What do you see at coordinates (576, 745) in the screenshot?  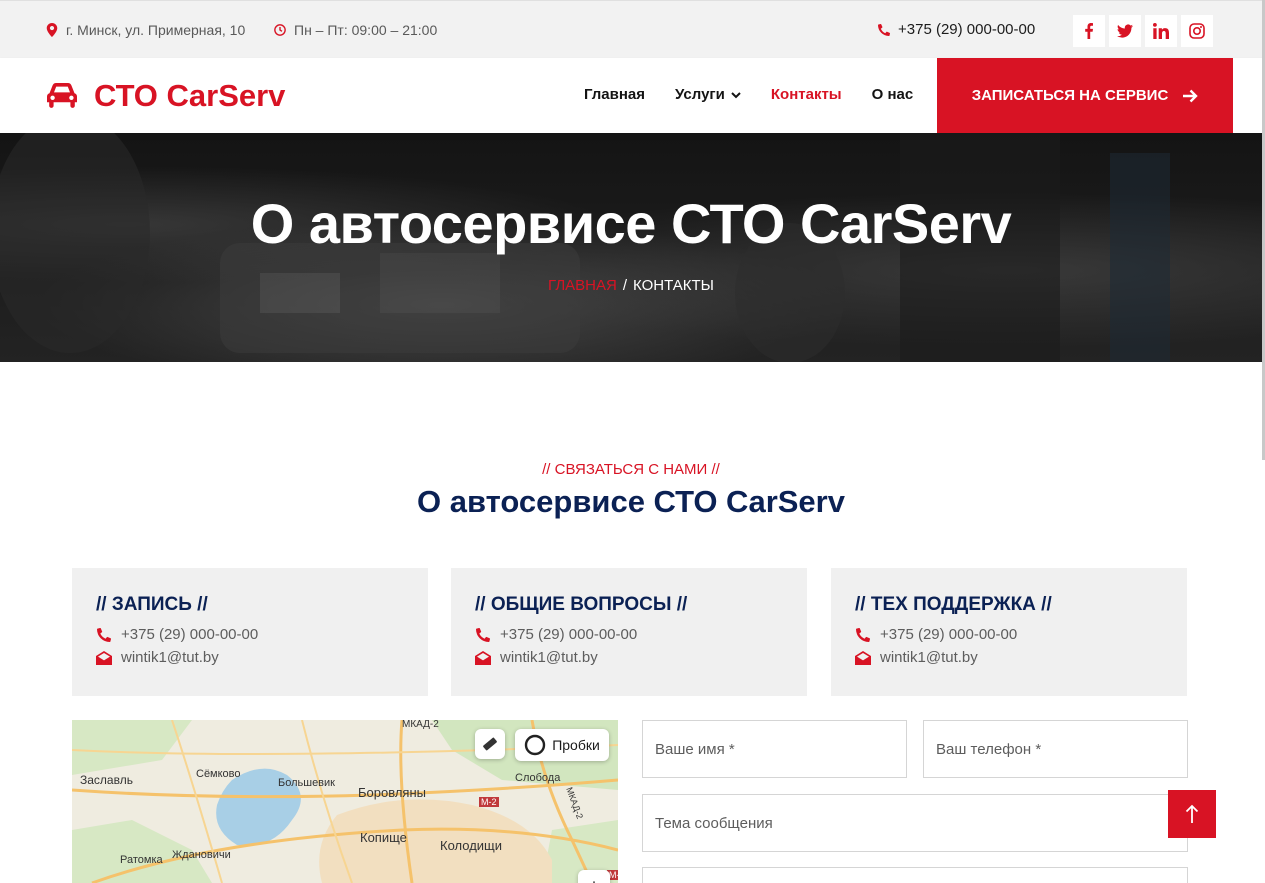 I see `traffic-label: Пробки` at bounding box center [576, 745].